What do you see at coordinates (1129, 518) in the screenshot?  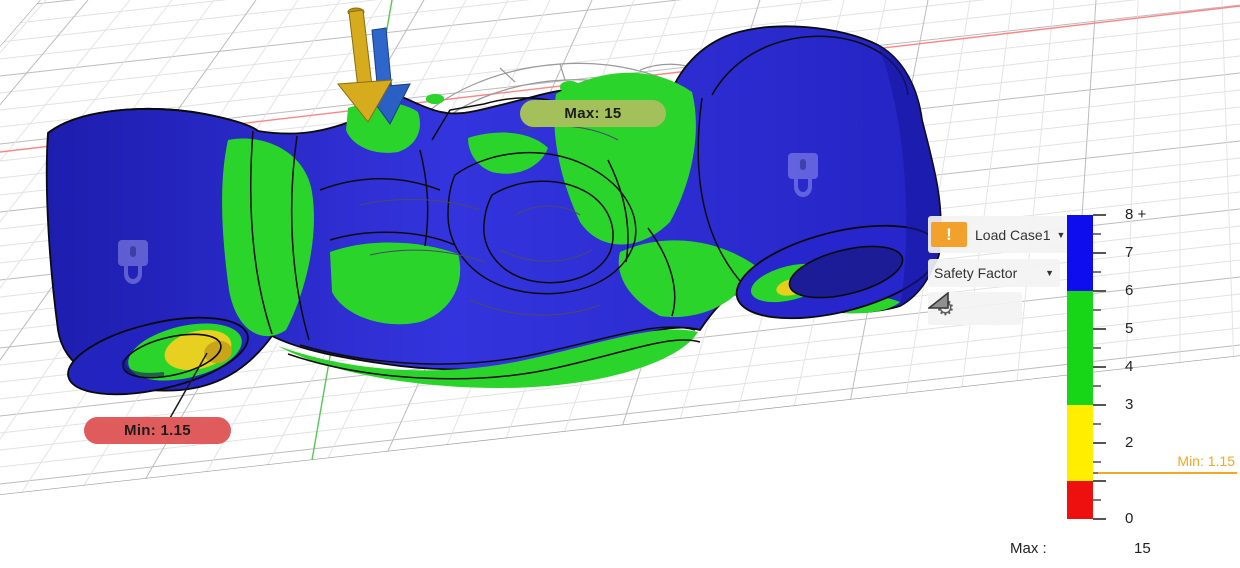 I see `legend-tick-label: 0` at bounding box center [1129, 518].